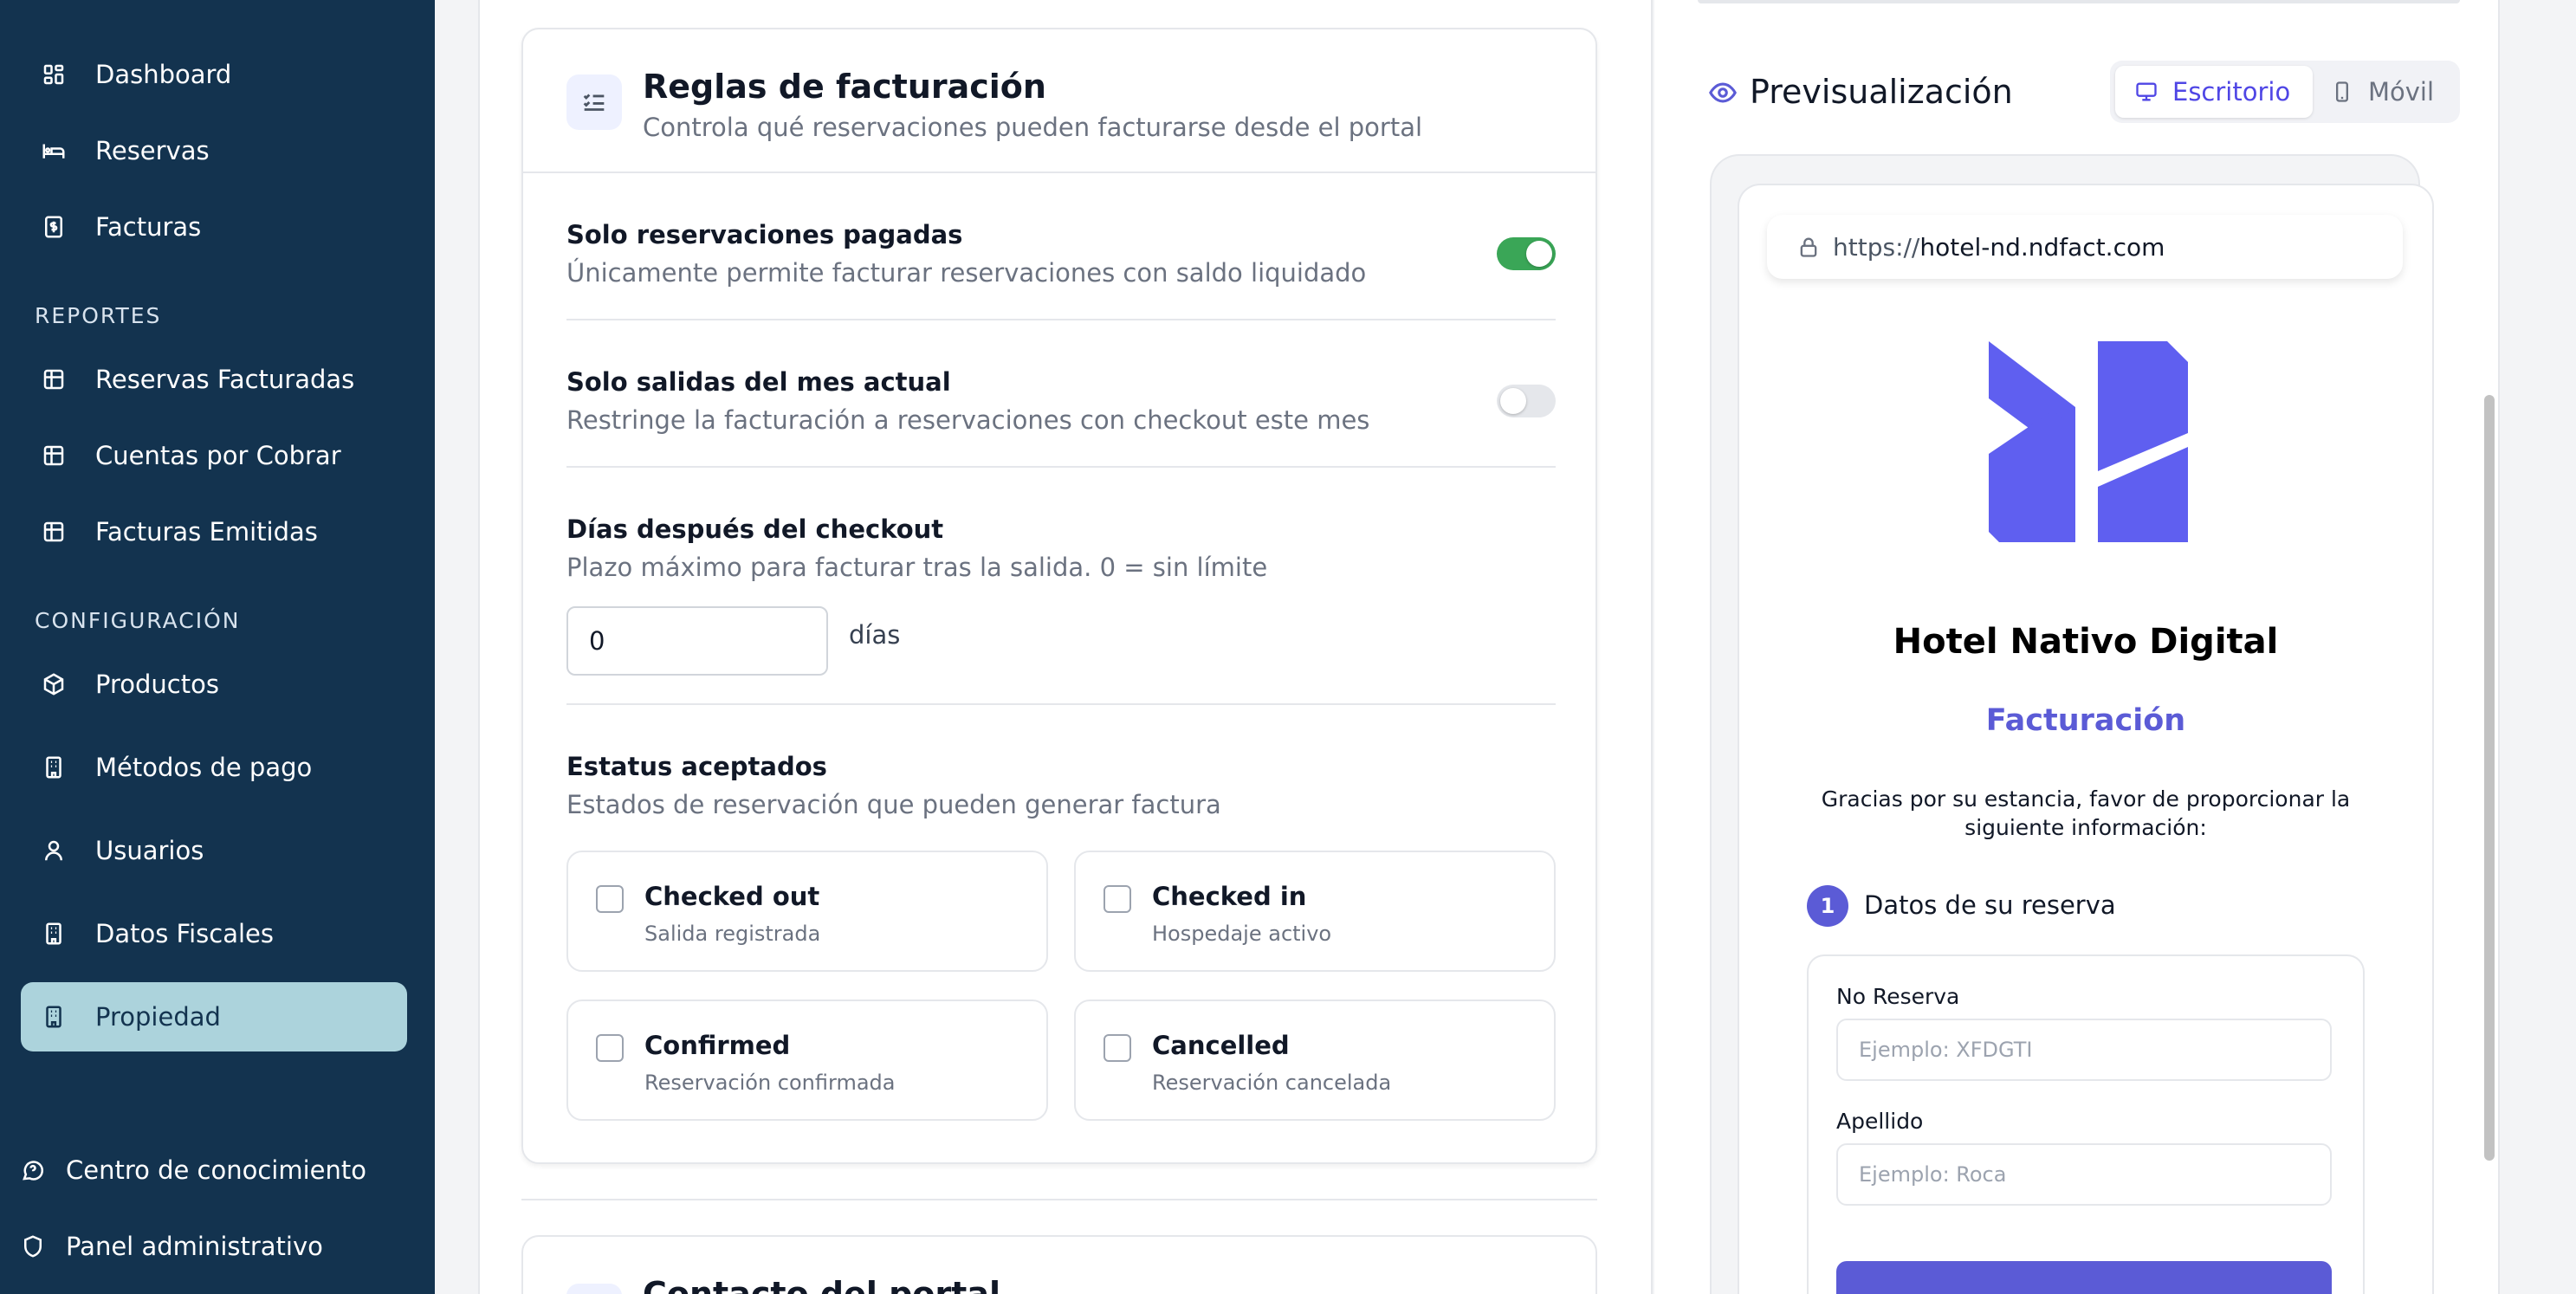 This screenshot has width=2576, height=1294. Describe the element at coordinates (98, 315) in the screenshot. I see `reports-heading: REPORTES` at that location.